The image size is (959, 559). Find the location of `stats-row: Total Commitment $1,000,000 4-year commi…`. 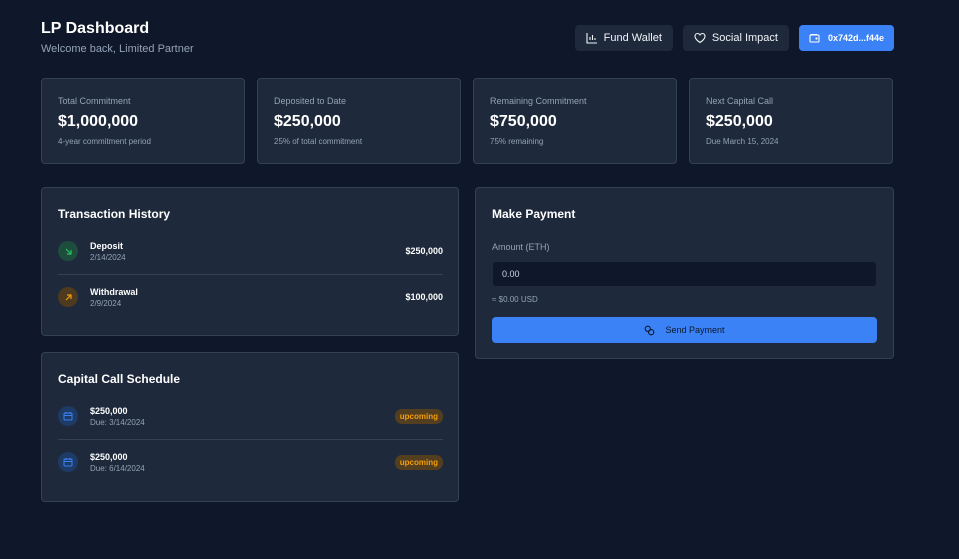

stats-row: Total Commitment $1,000,000 4-year commi… is located at coordinates (467, 121).